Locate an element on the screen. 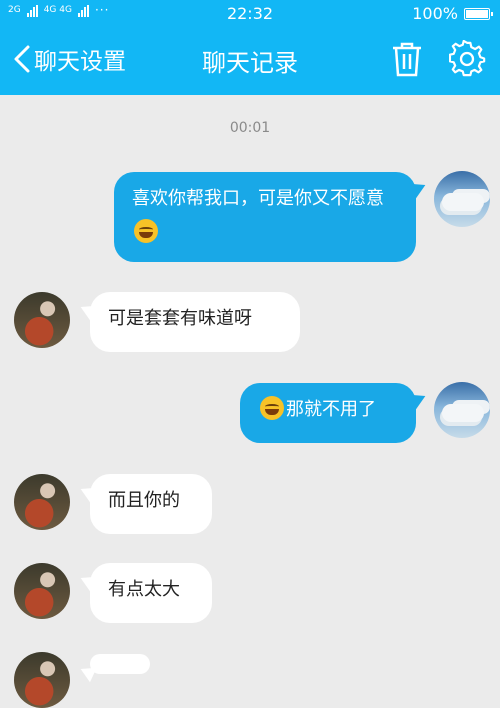 The width and height of the screenshot is (500, 708). message-bubble-incoming: 而且你的 is located at coordinates (151, 504).